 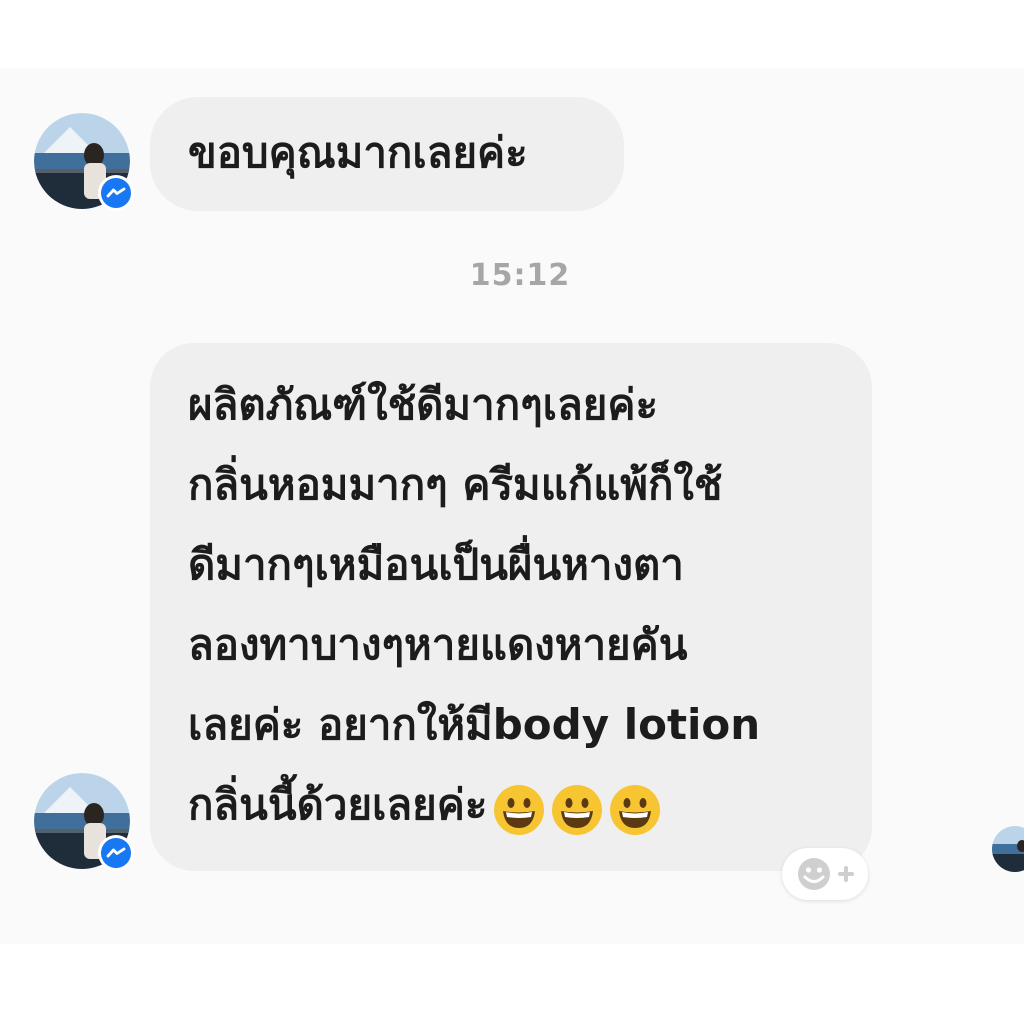 I want to click on message-text: ขอบคุณมากเลยค่ะ, so click(x=358, y=152).